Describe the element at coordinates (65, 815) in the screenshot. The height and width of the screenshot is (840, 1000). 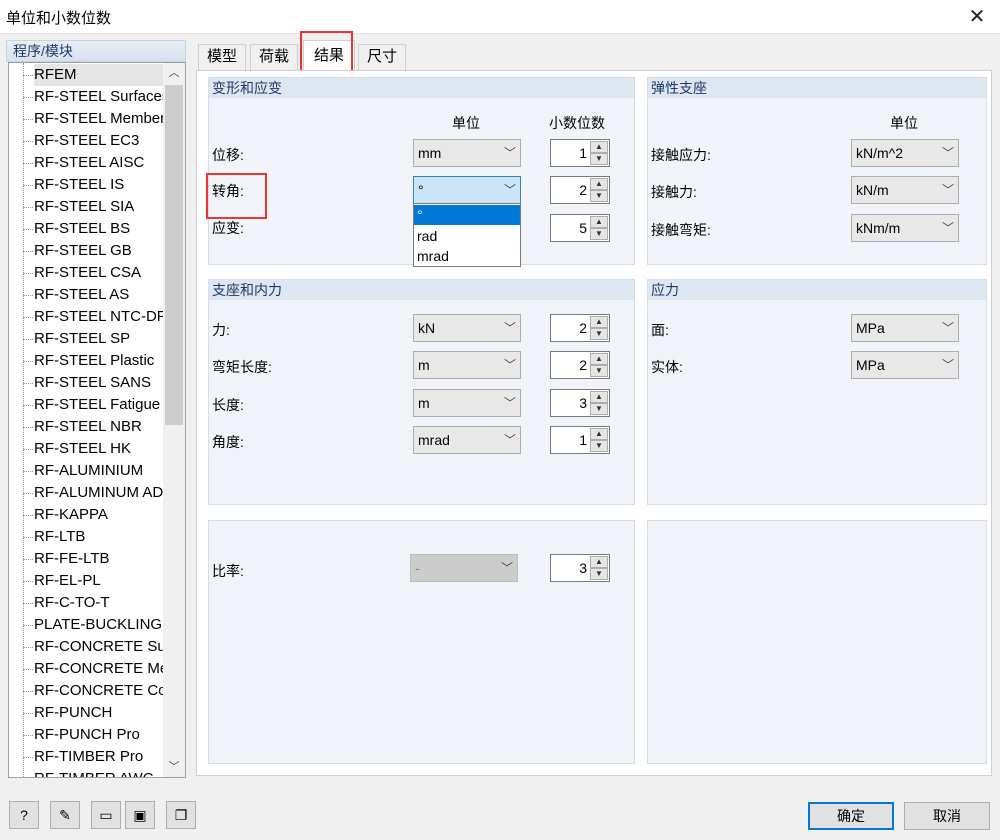
I see `edit-icon: ✎` at that location.